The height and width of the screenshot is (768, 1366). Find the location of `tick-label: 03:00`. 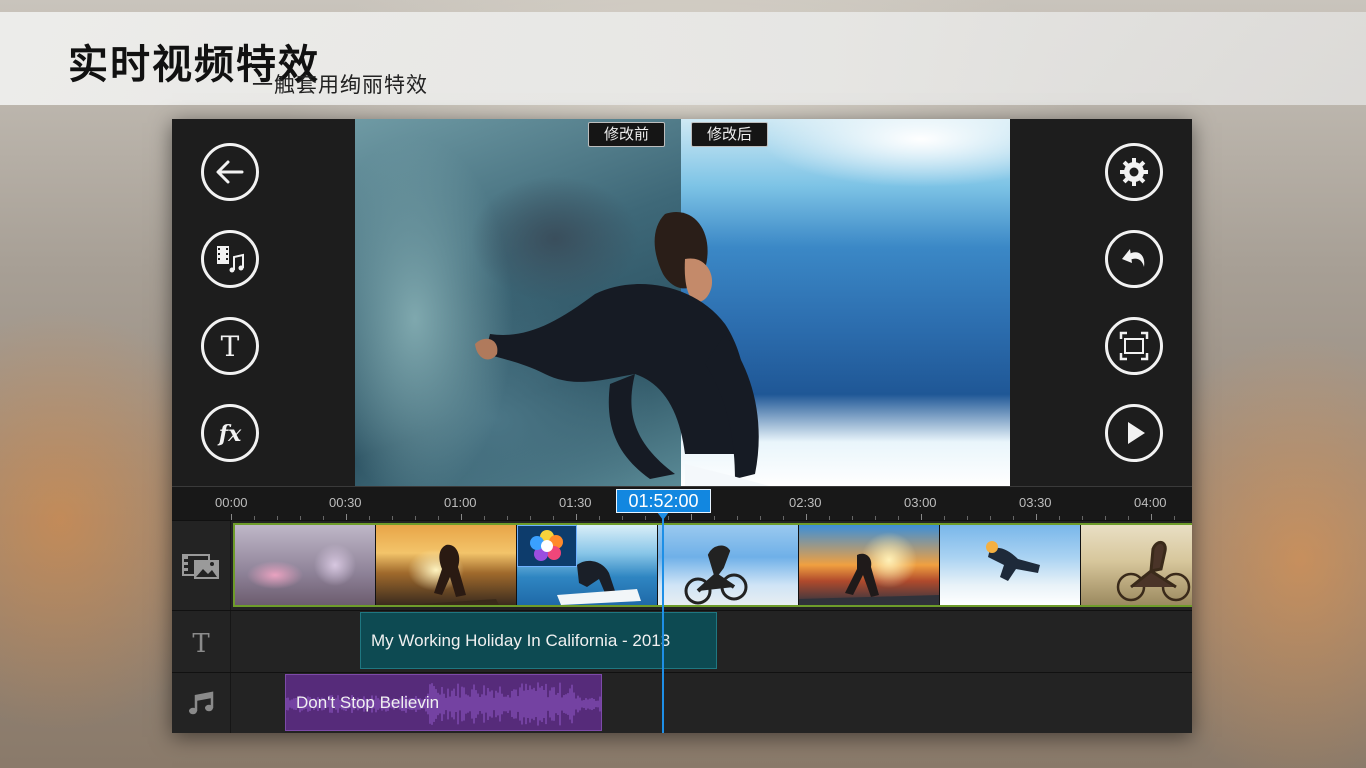

tick-label: 03:00 is located at coordinates (920, 502).